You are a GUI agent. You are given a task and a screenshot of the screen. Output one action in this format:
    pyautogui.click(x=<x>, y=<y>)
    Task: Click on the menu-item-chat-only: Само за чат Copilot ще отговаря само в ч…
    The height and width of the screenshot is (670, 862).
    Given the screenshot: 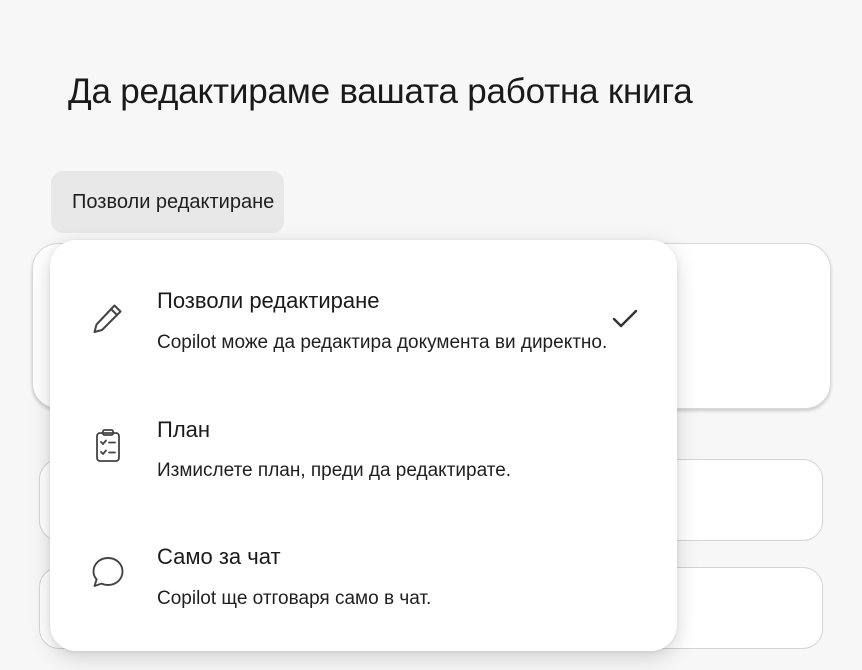 What is the action you would take?
    pyautogui.click(x=363, y=560)
    